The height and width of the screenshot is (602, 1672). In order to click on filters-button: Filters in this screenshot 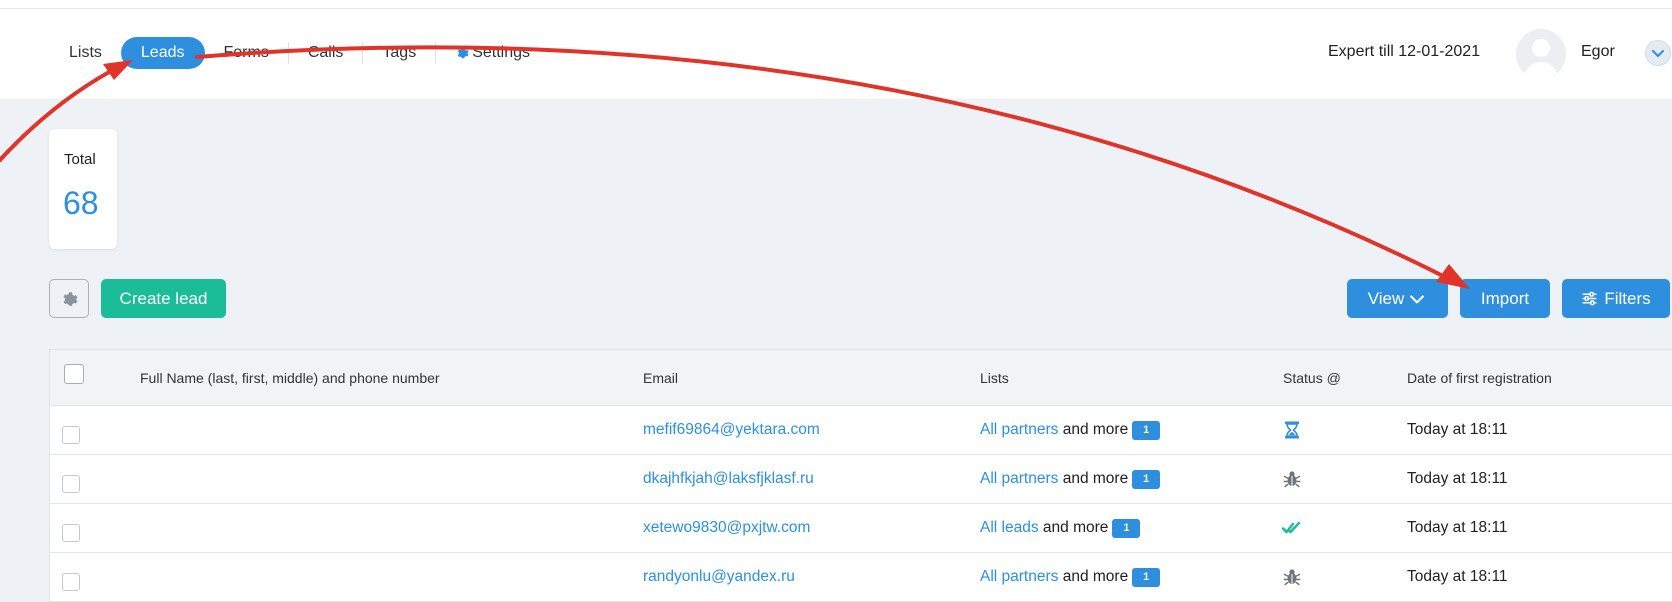, I will do `click(1616, 298)`.